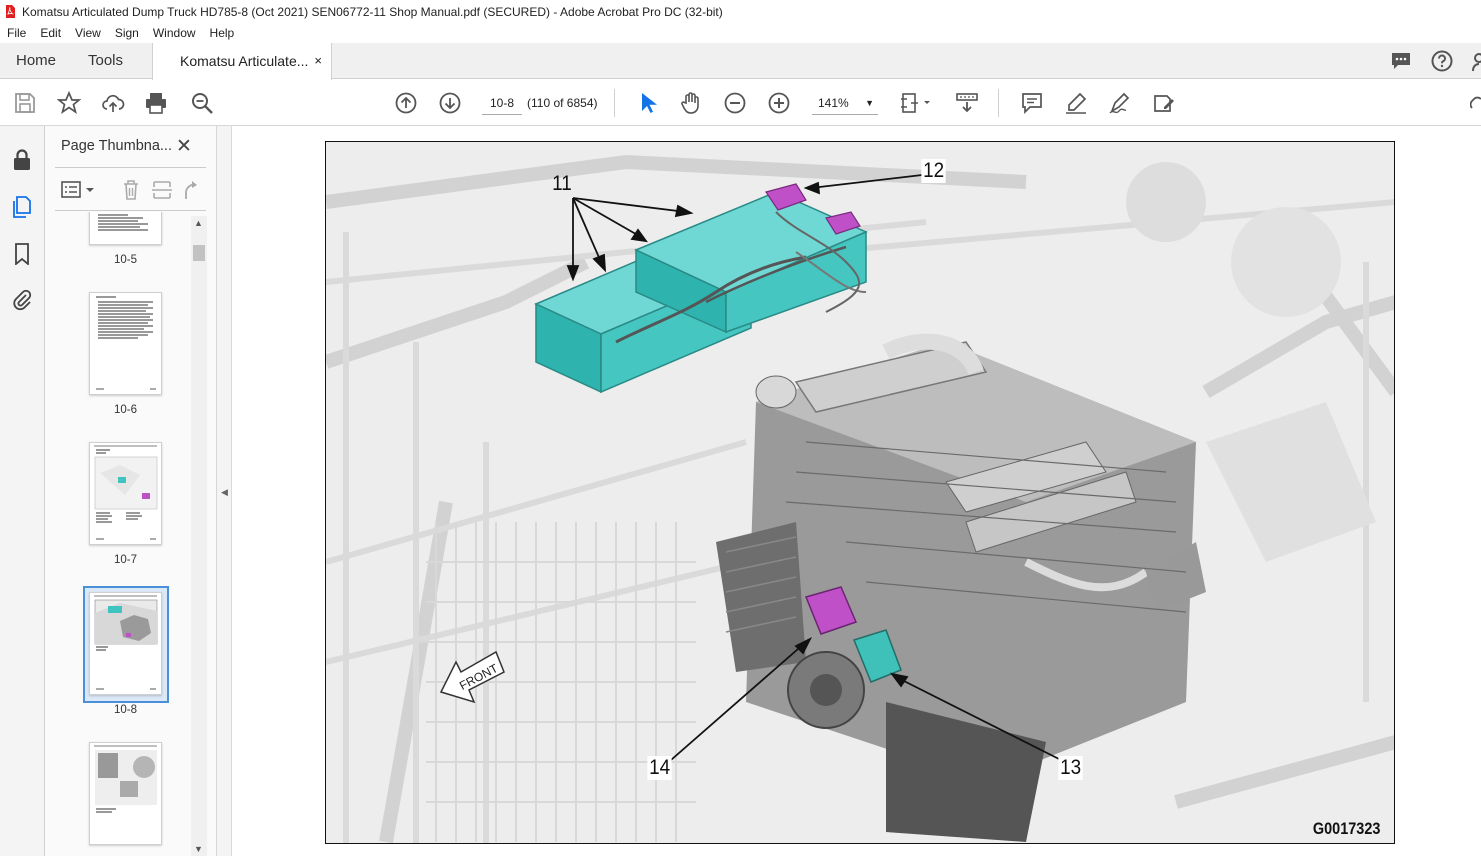  I want to click on menu-sign: Sign, so click(127, 33).